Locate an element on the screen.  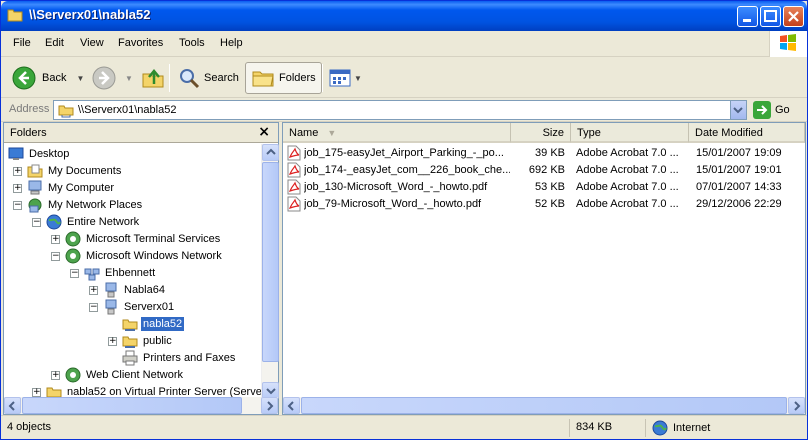
chevron-up-icon is located at coordinates (271, 151).